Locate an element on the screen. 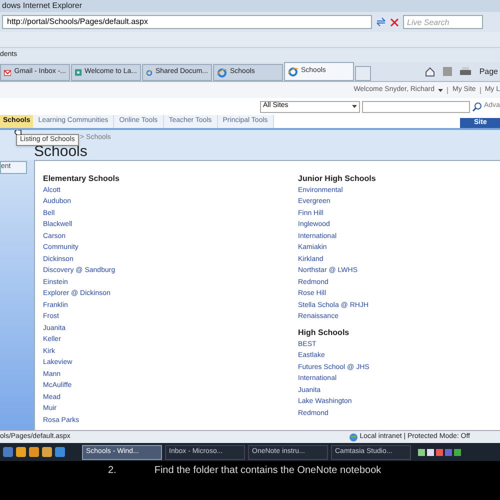  section-heading: High Schools is located at coordinates (324, 332).